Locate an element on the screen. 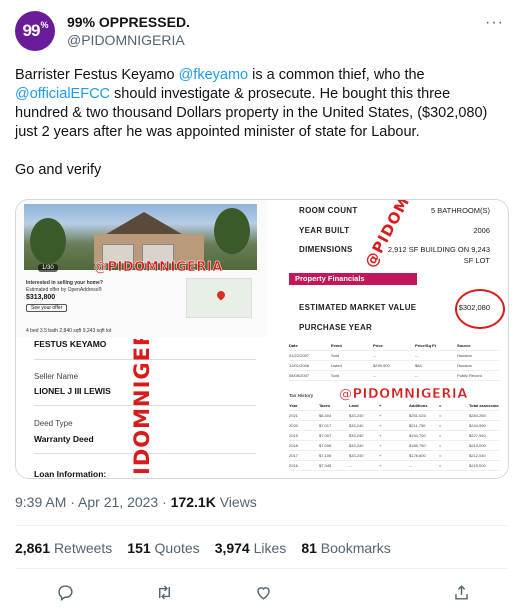  see-offer-button: See your offer is located at coordinates (47, 308).